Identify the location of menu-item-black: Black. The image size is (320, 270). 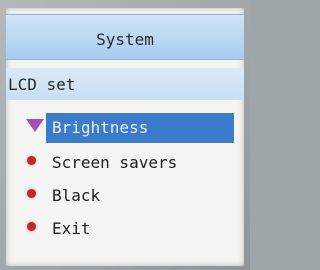
(125, 196).